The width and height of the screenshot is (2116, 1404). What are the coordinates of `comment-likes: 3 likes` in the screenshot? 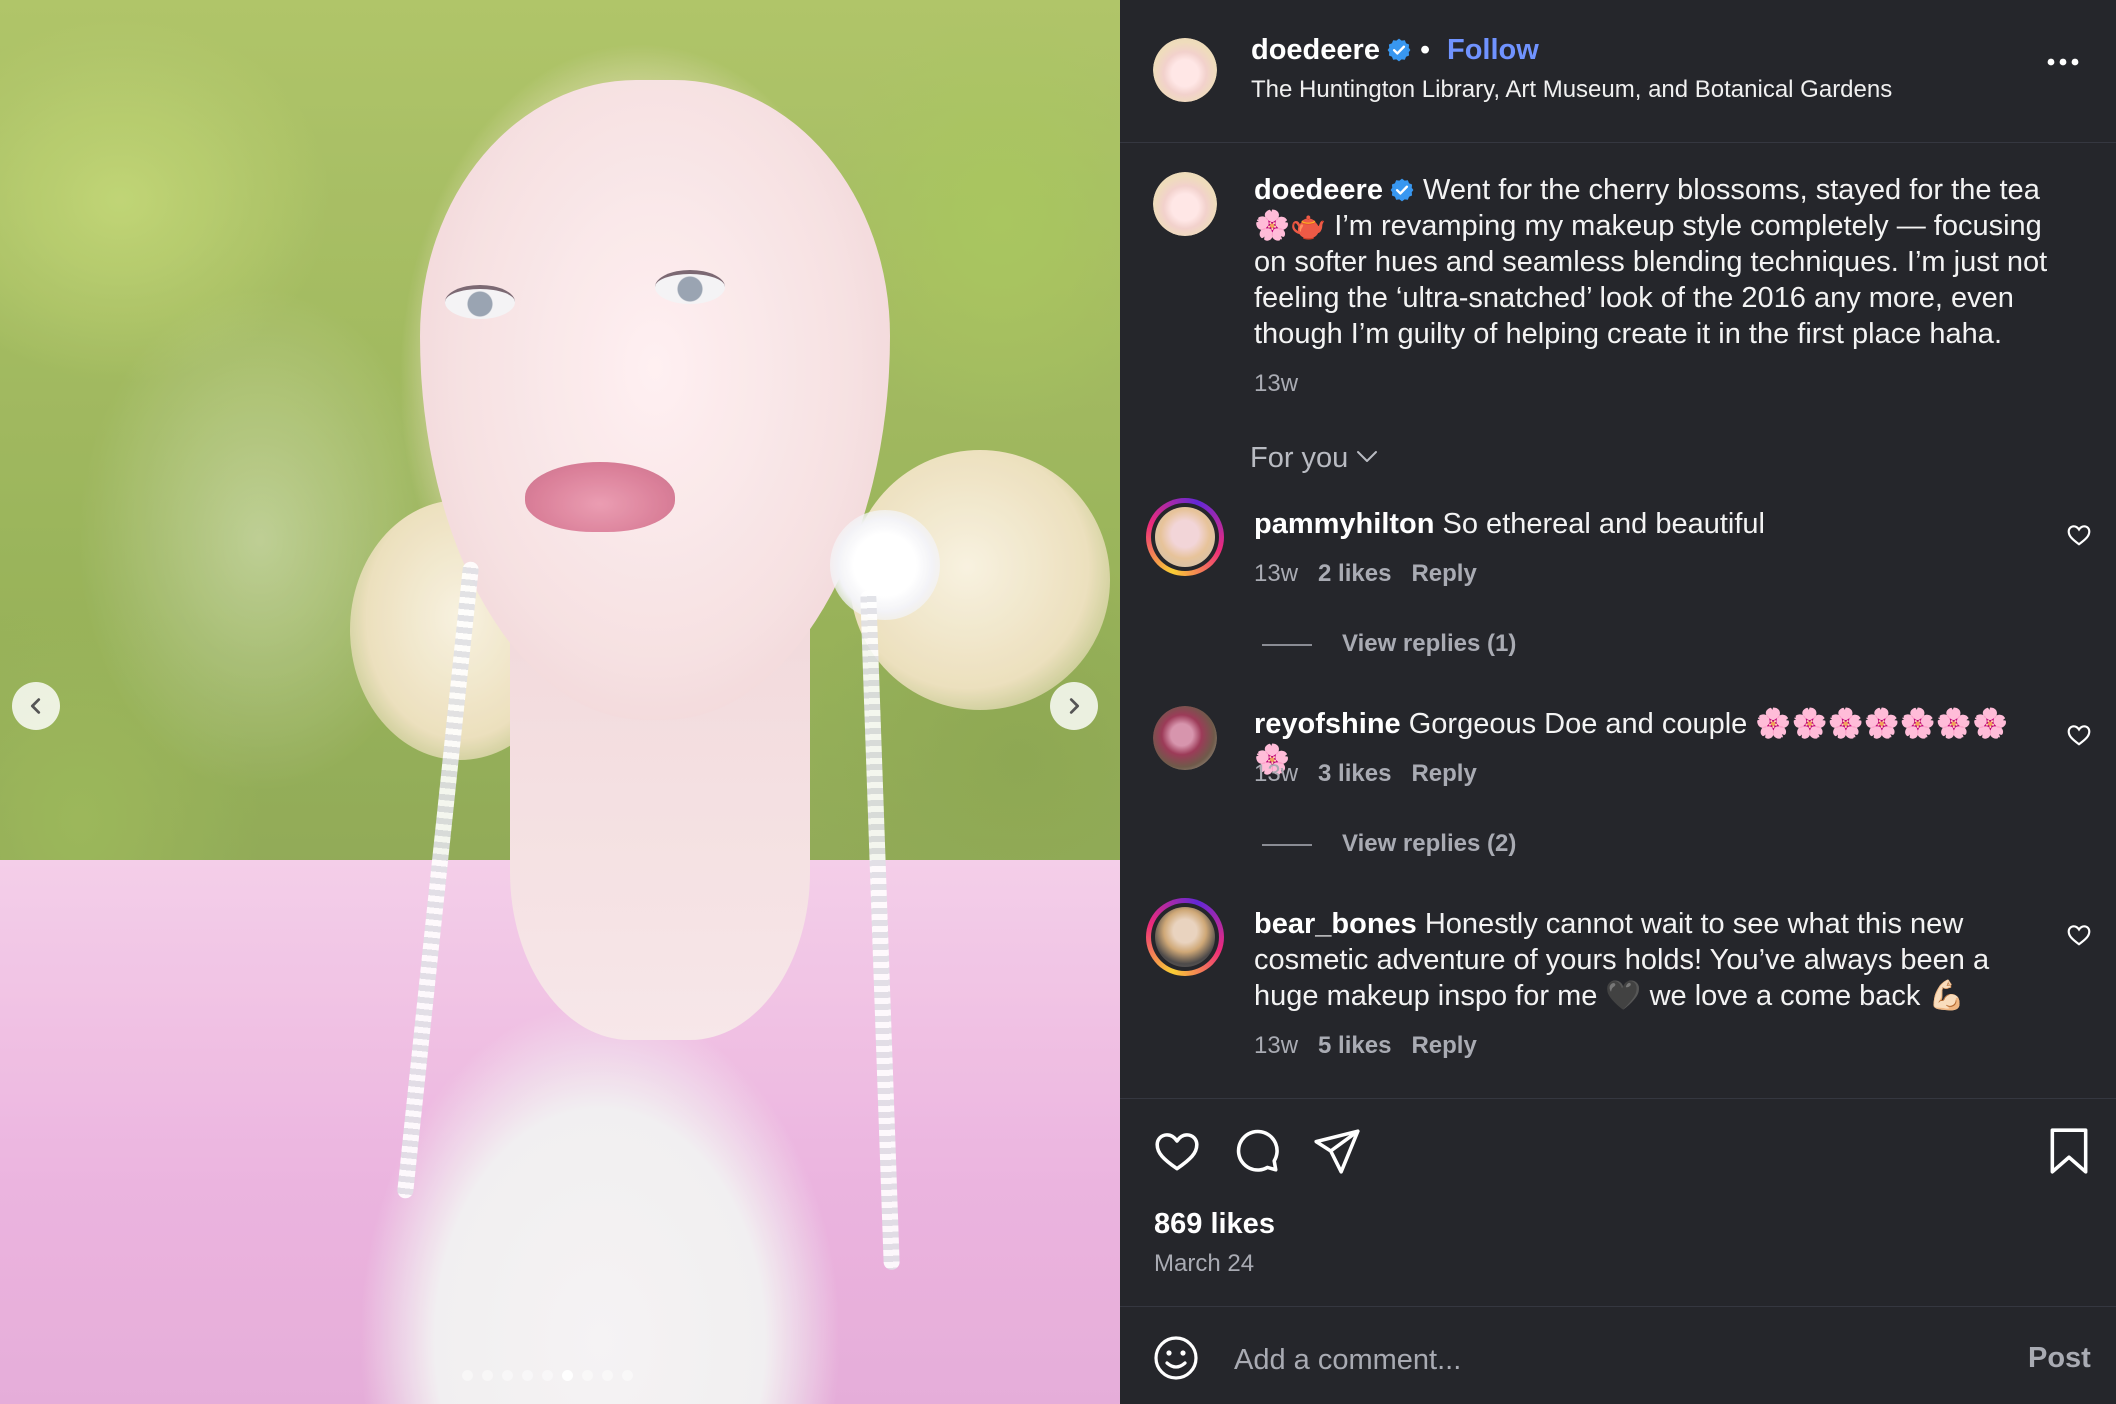 It's located at (1354, 773).